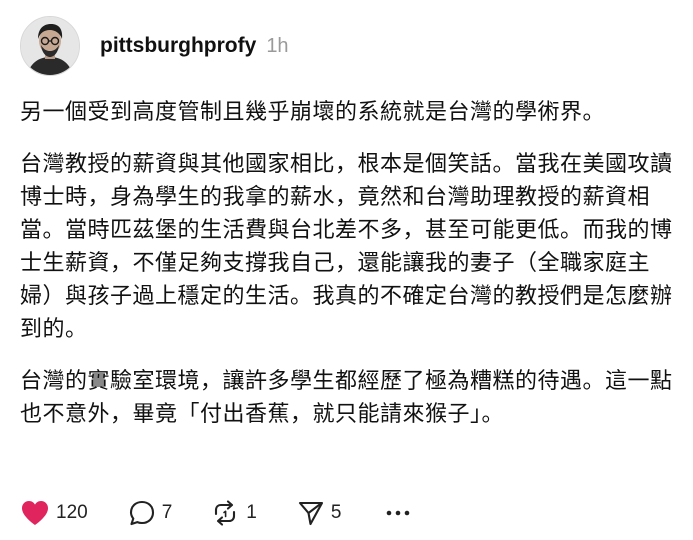 This screenshot has height=540, width=693. Describe the element at coordinates (251, 512) in the screenshot. I see `repost-count: 1` at that location.